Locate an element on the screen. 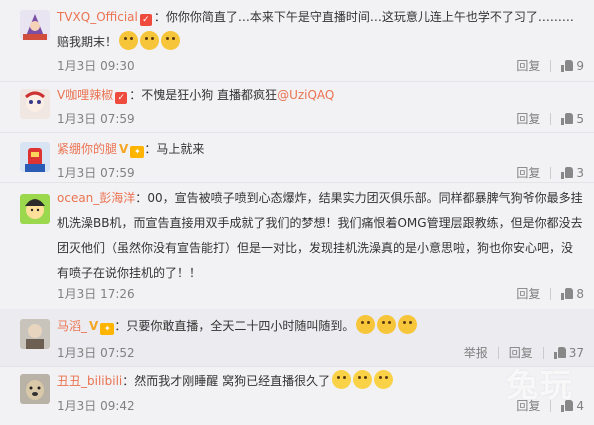 The height and width of the screenshot is (425, 594). like-count: 3 is located at coordinates (580, 172).